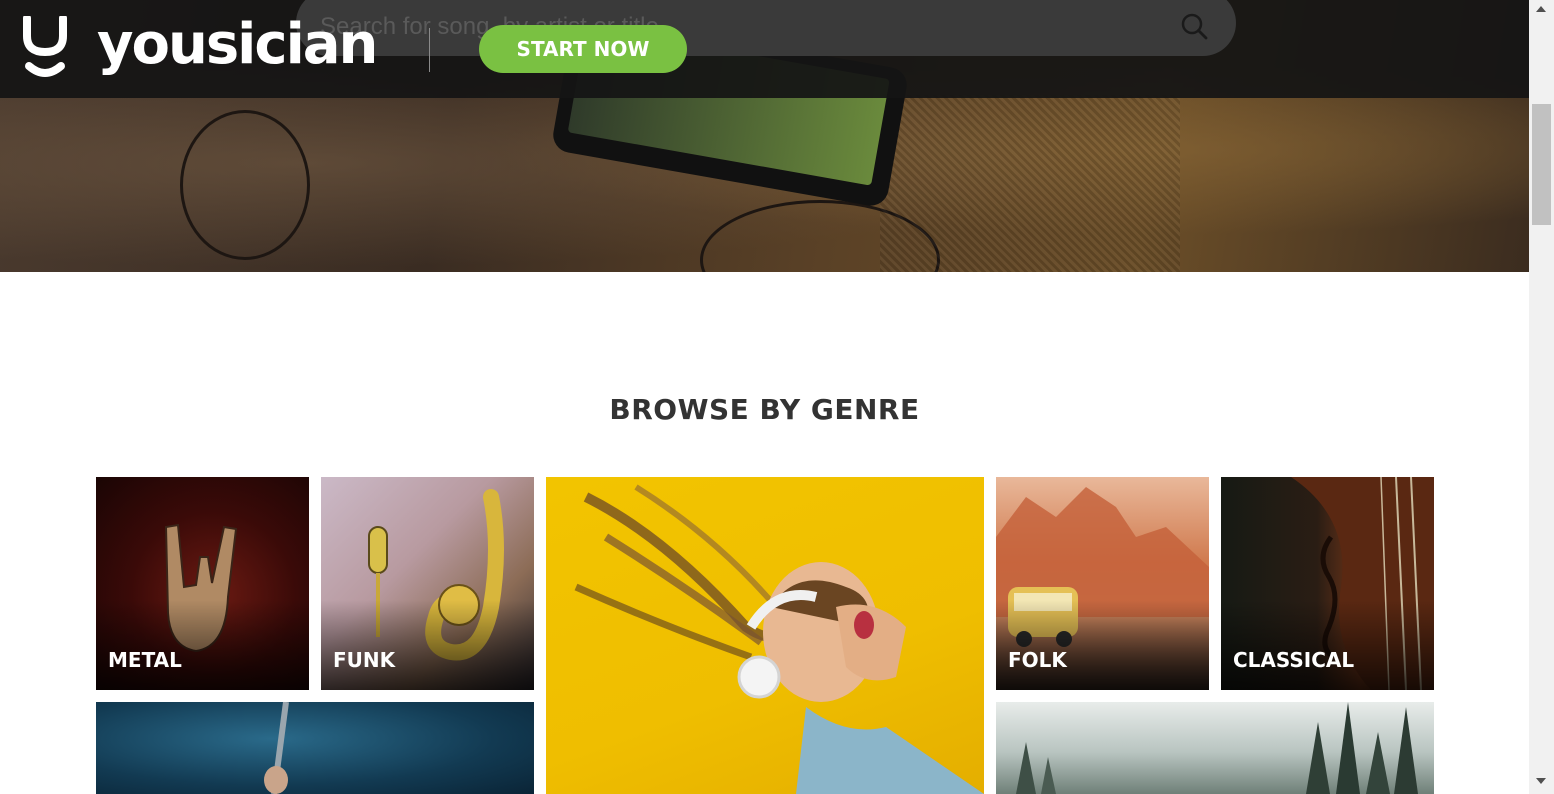  Describe the element at coordinates (1037, 660) in the screenshot. I see `genre-label: FOLK` at that location.